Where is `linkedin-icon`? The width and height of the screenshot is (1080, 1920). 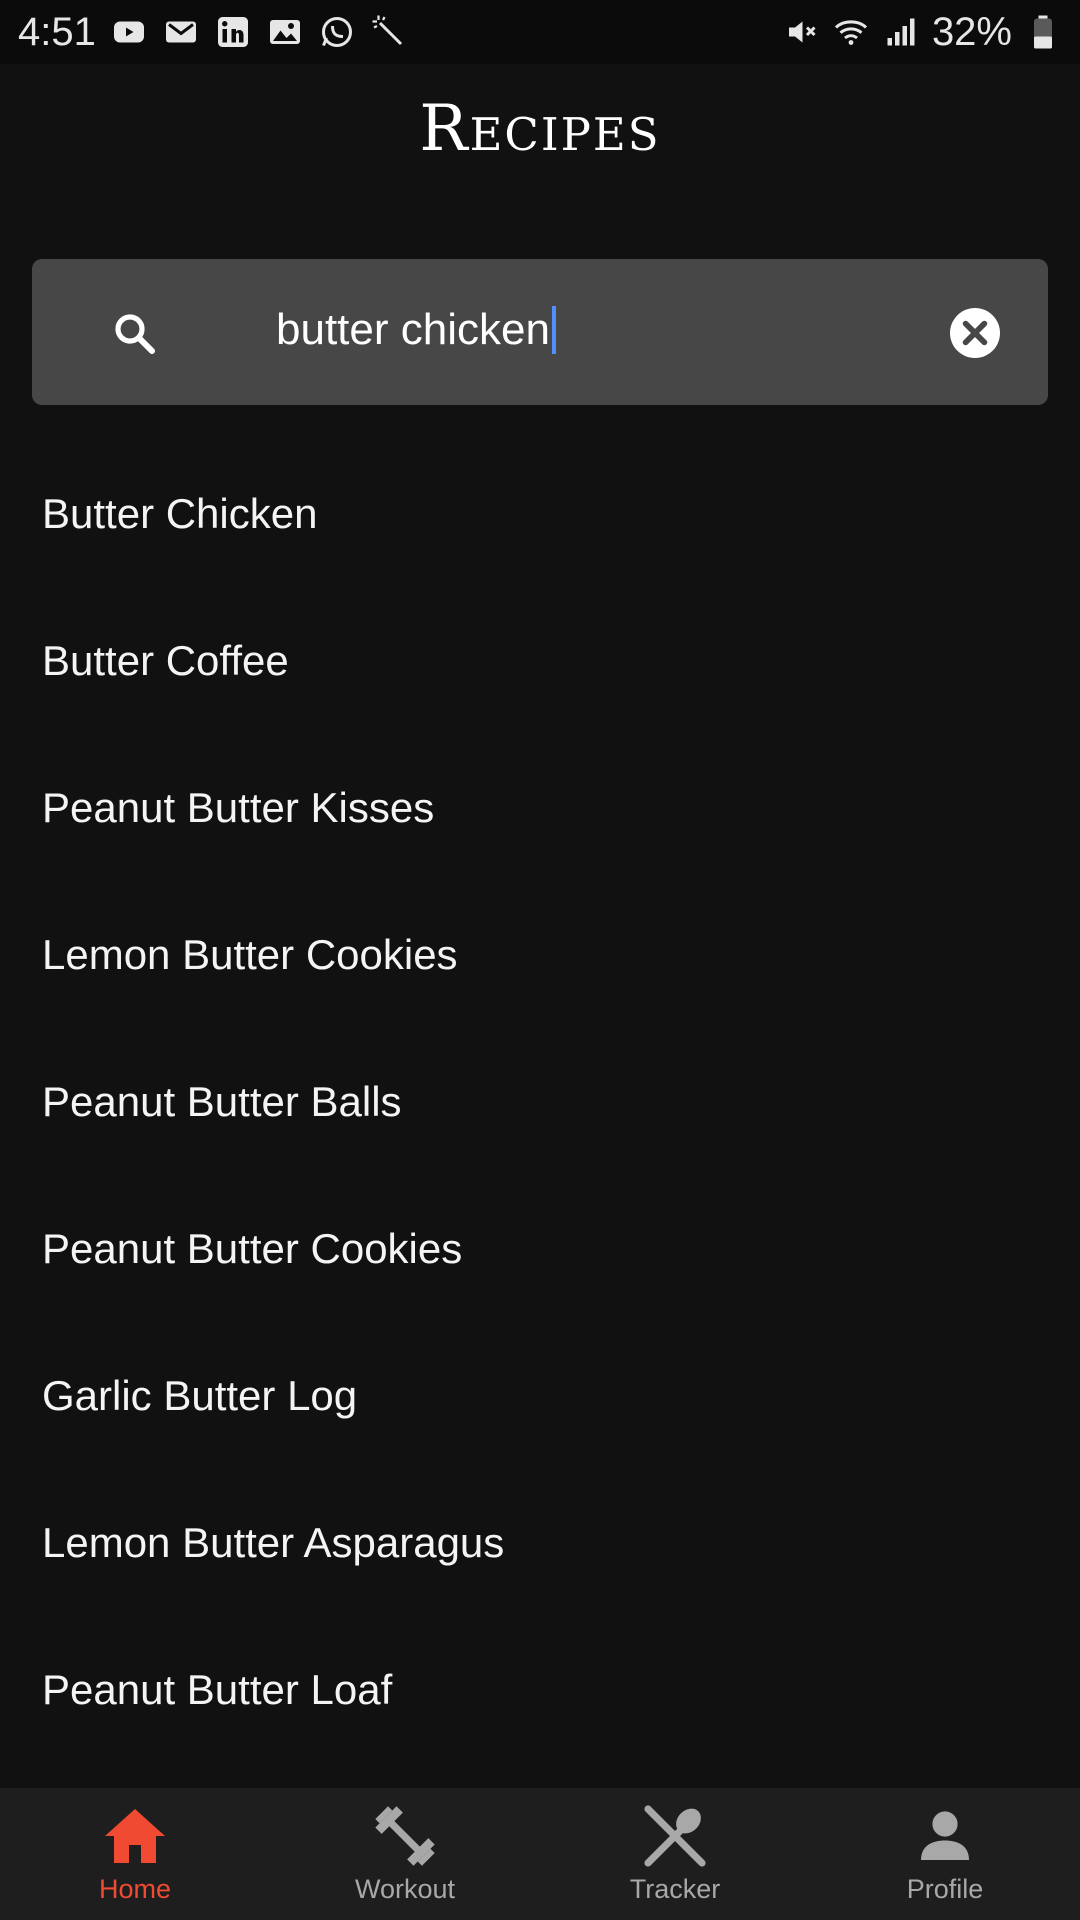 linkedin-icon is located at coordinates (233, 32).